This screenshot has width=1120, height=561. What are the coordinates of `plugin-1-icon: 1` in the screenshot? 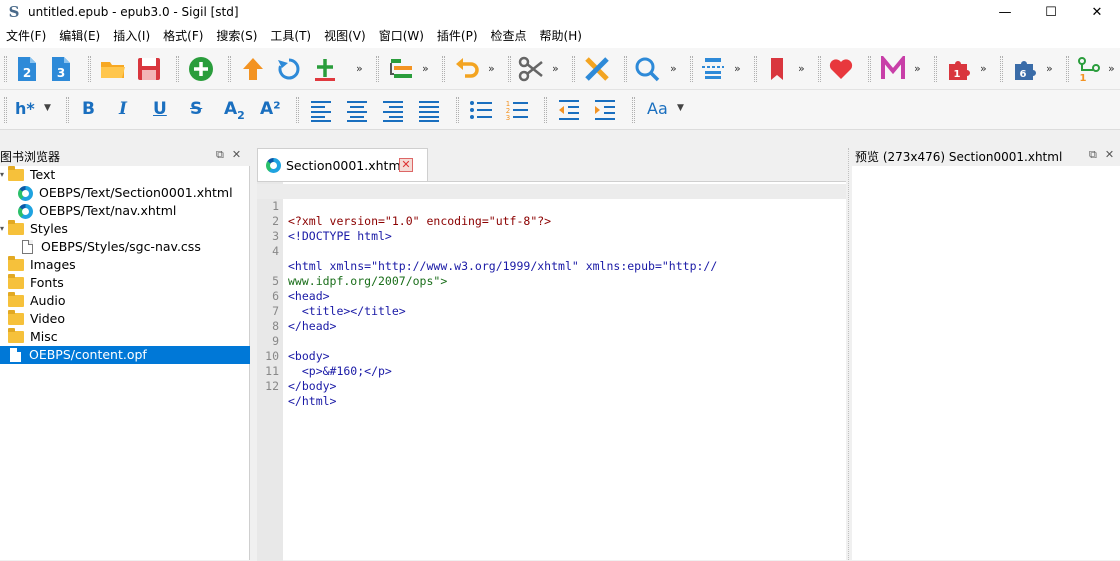 It's located at (959, 69).